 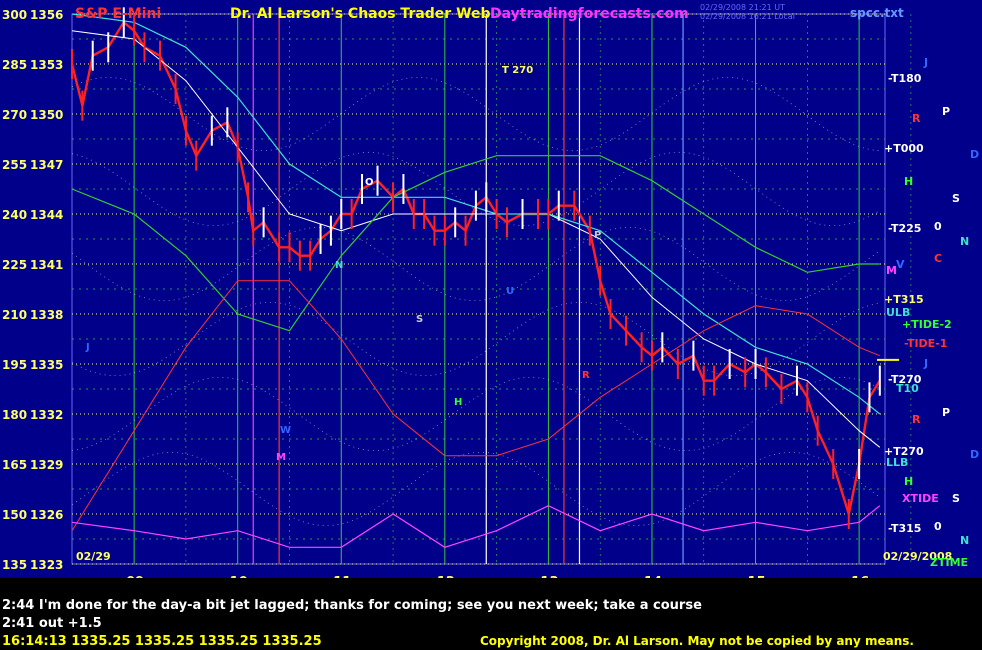 I want to click on planet-glyph-c1: C, so click(x=938, y=258).